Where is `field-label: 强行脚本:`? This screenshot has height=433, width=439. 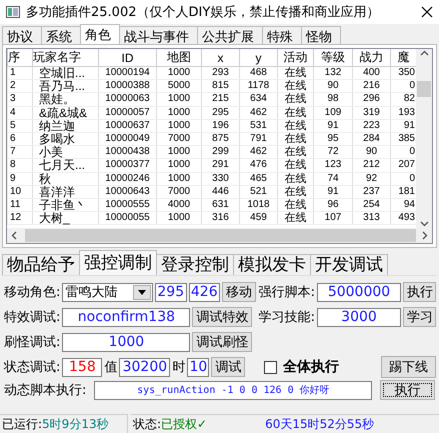
field-label: 强行脚本: is located at coordinates (286, 292).